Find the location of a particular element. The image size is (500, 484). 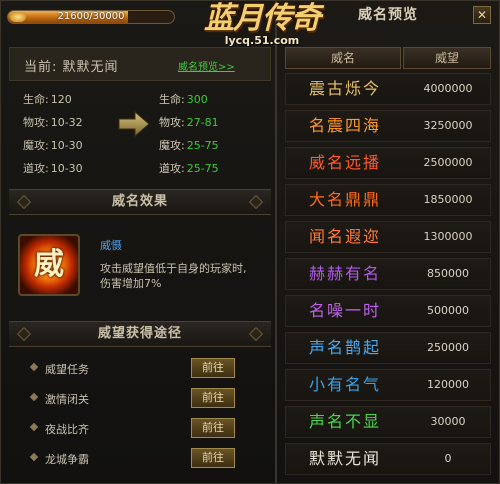

way-label: 龙城争霸 is located at coordinates (67, 459).